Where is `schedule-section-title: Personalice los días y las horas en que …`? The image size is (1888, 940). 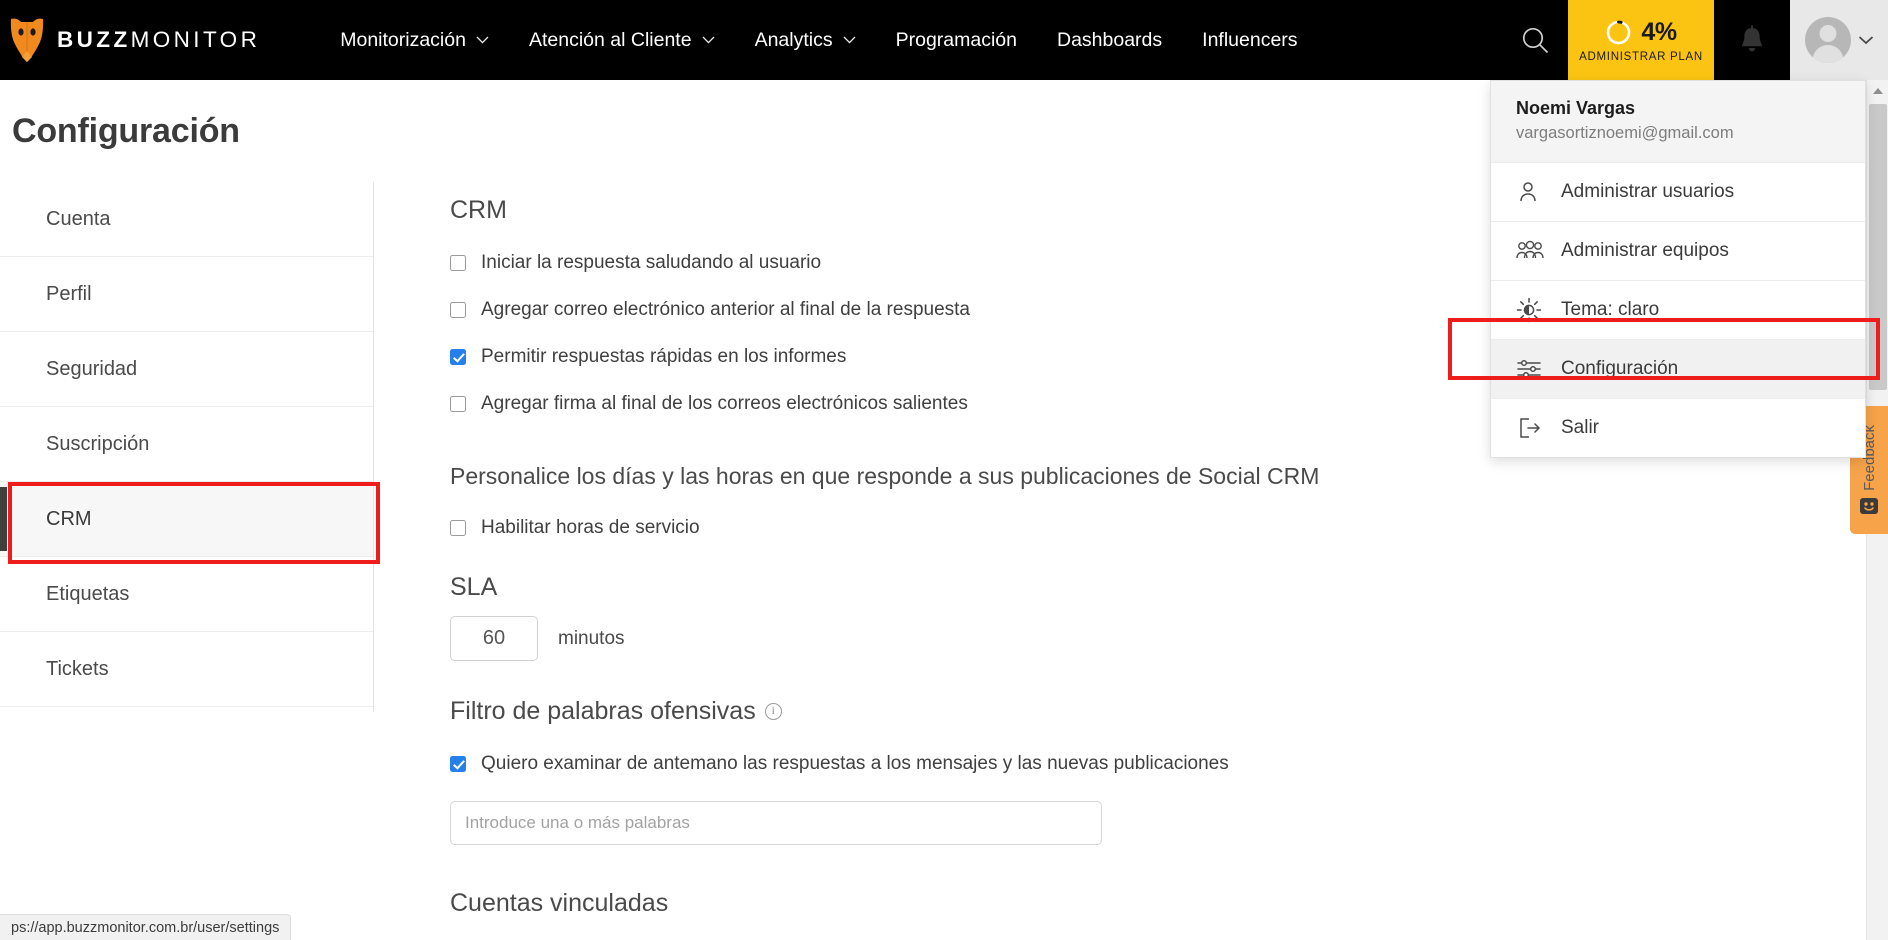 schedule-section-title: Personalice los días y las horas en que … is located at coordinates (885, 476).